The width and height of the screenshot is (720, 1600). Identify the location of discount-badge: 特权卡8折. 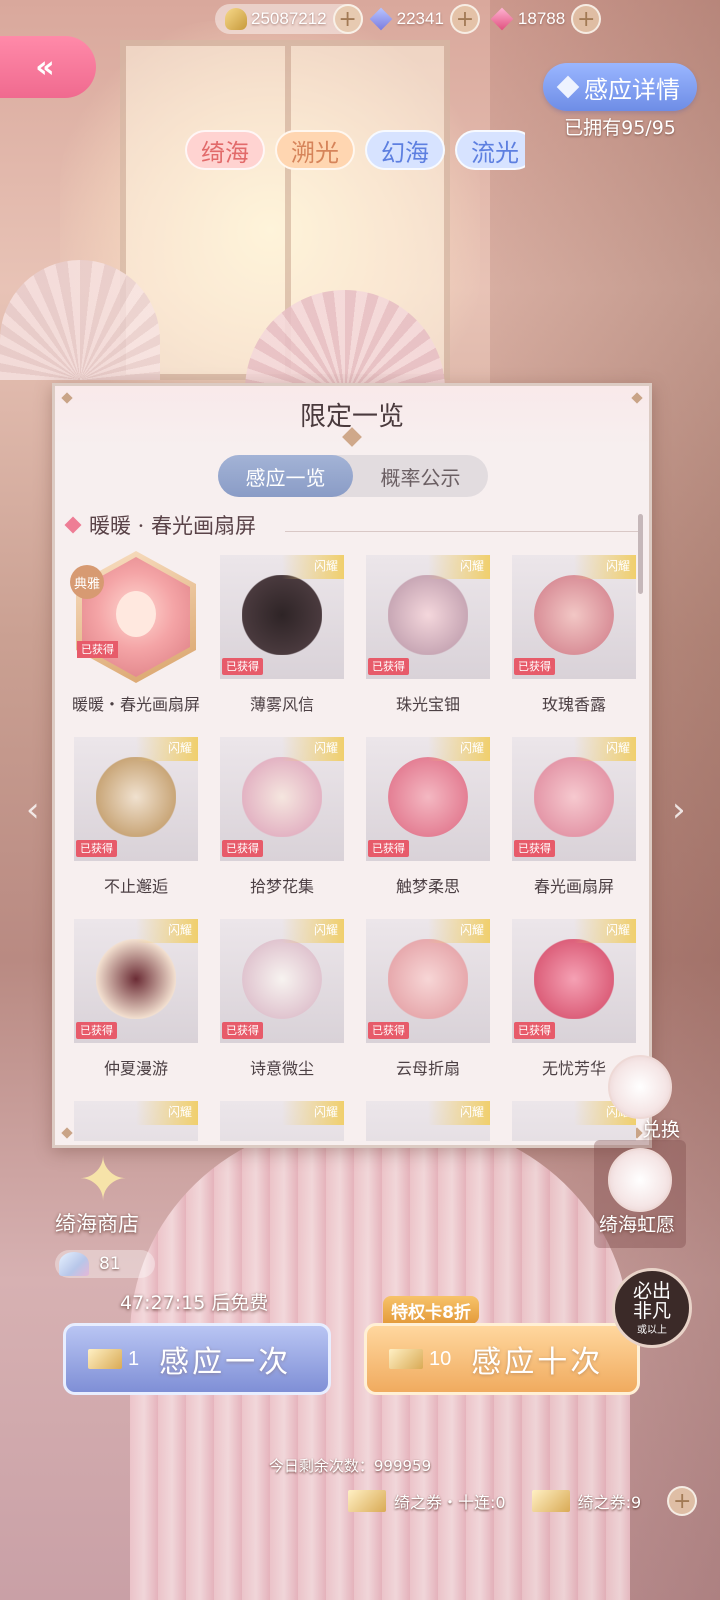
(431, 1310).